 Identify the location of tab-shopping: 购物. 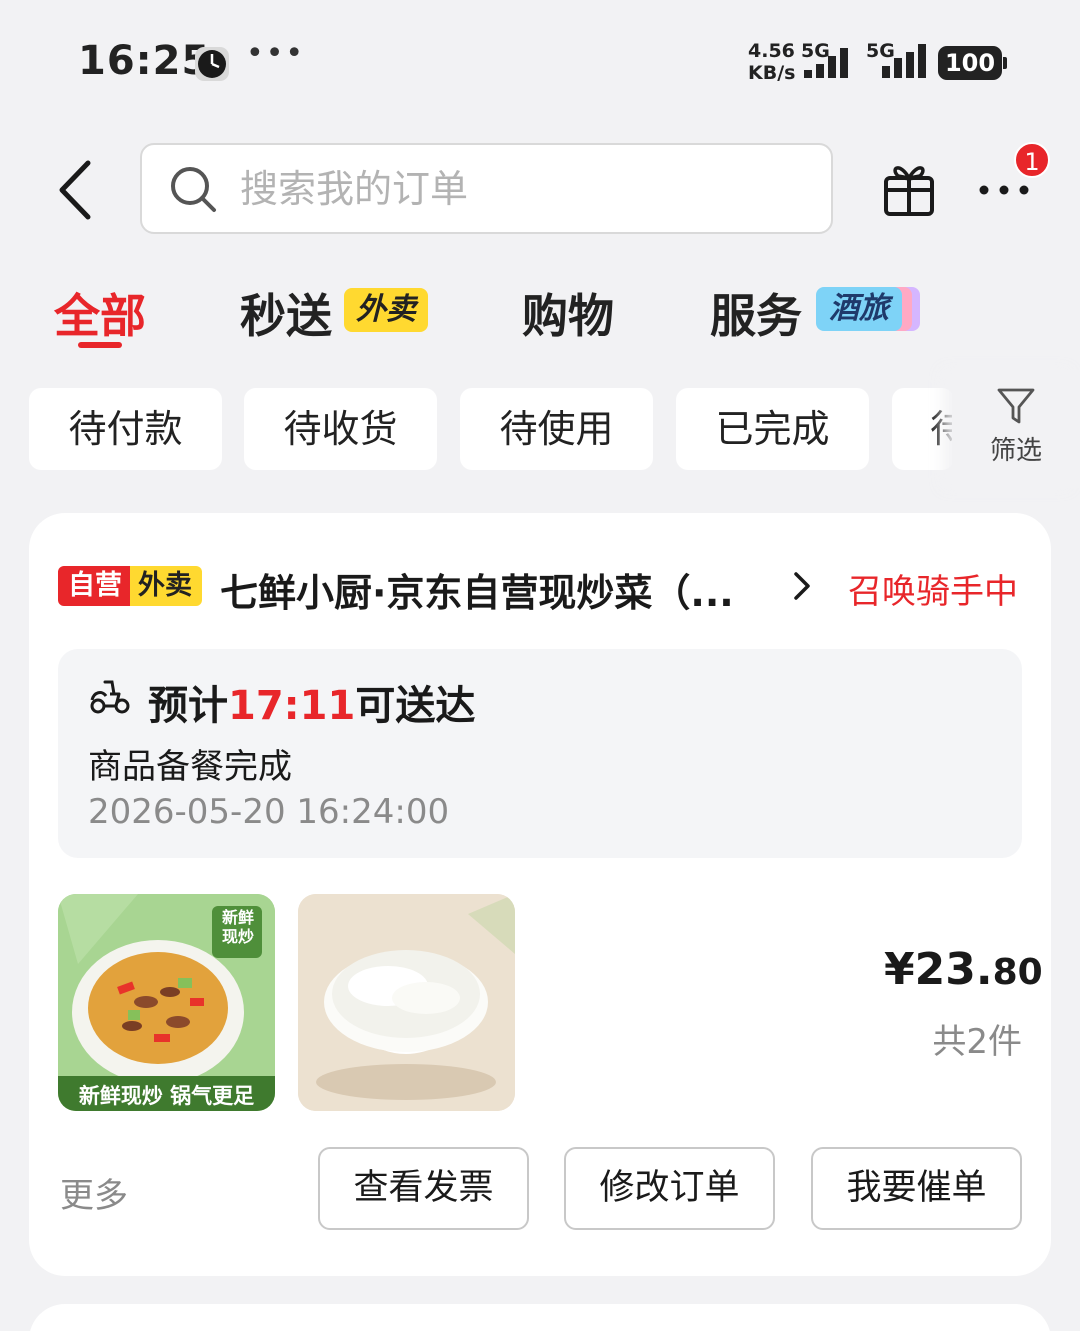
(568, 313).